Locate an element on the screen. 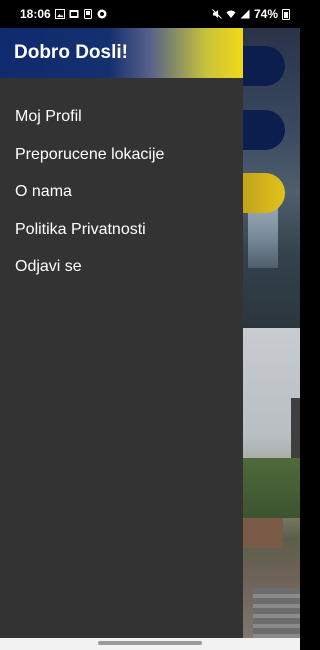 The image size is (320, 650). home-gesture-handle is located at coordinates (150, 643).